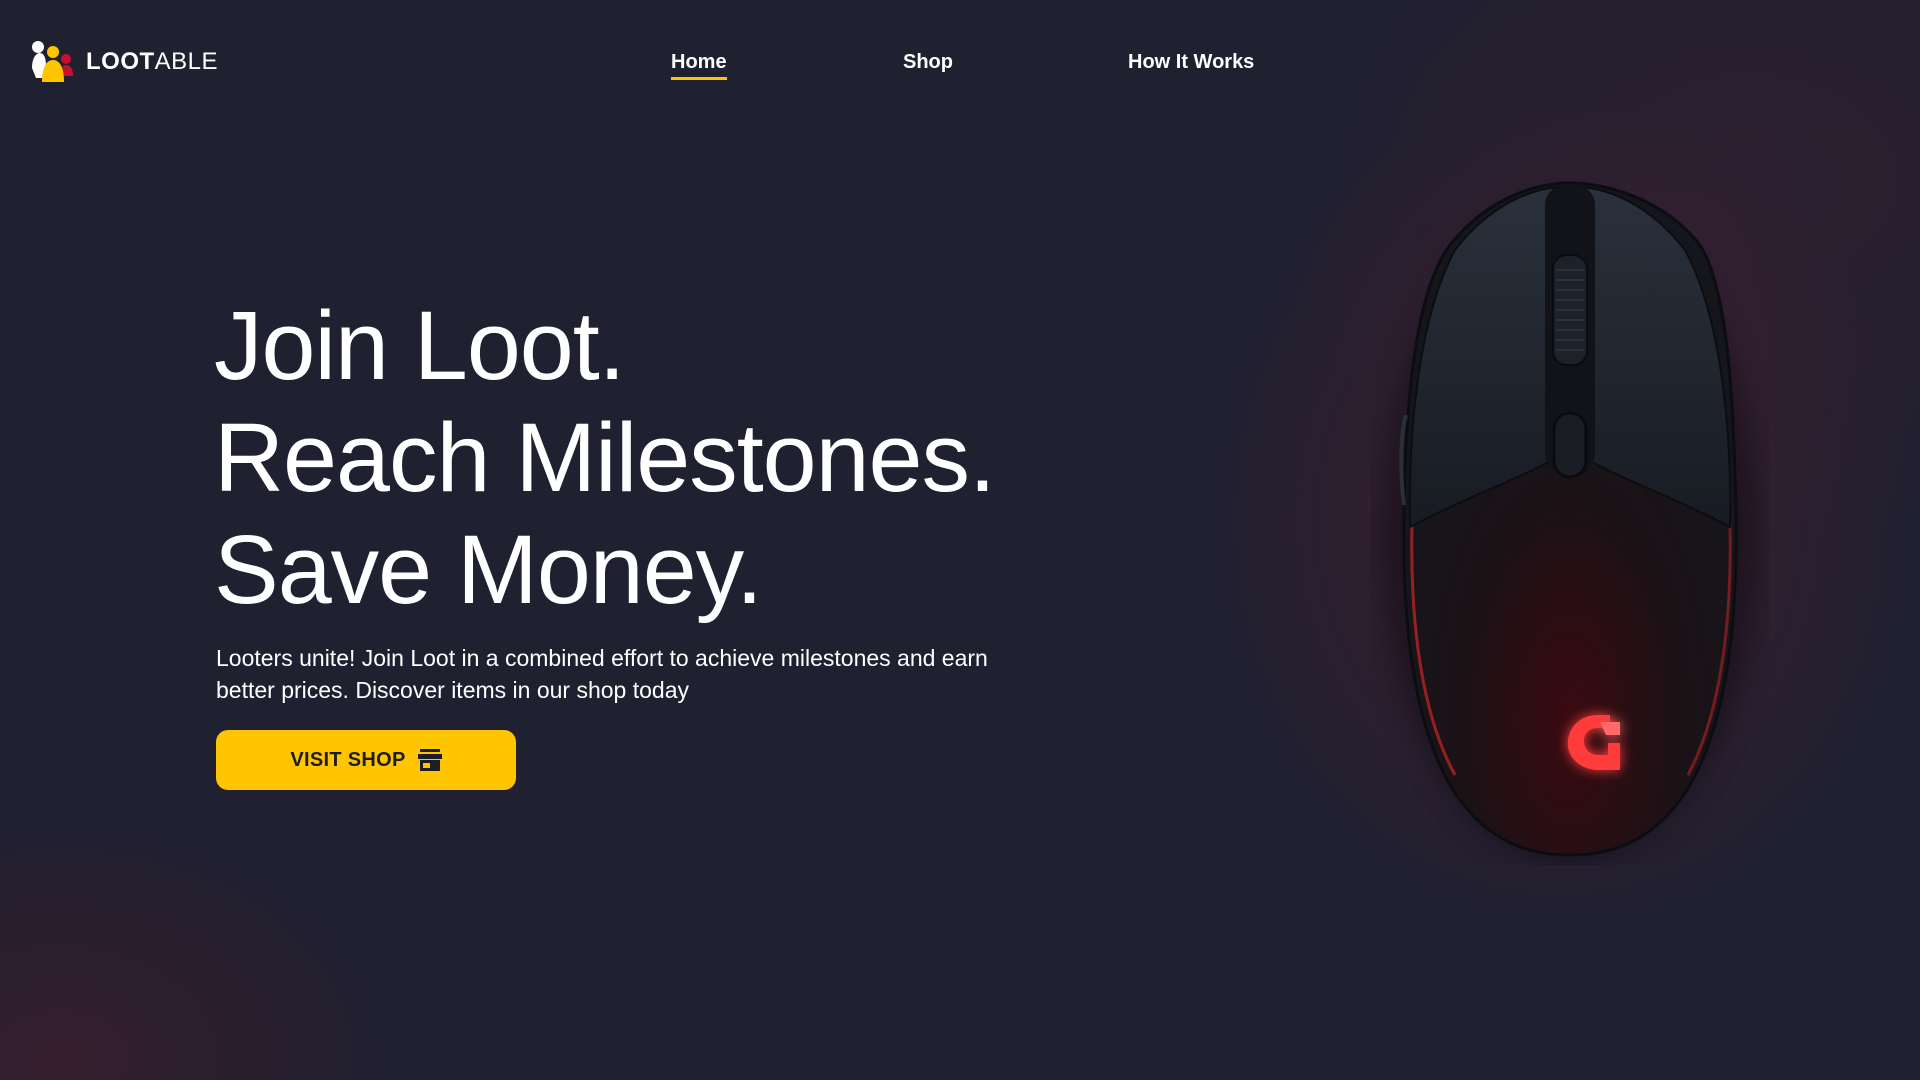 This screenshot has width=1920, height=1080. Describe the element at coordinates (928, 62) in the screenshot. I see `nav-shop: Shop` at that location.